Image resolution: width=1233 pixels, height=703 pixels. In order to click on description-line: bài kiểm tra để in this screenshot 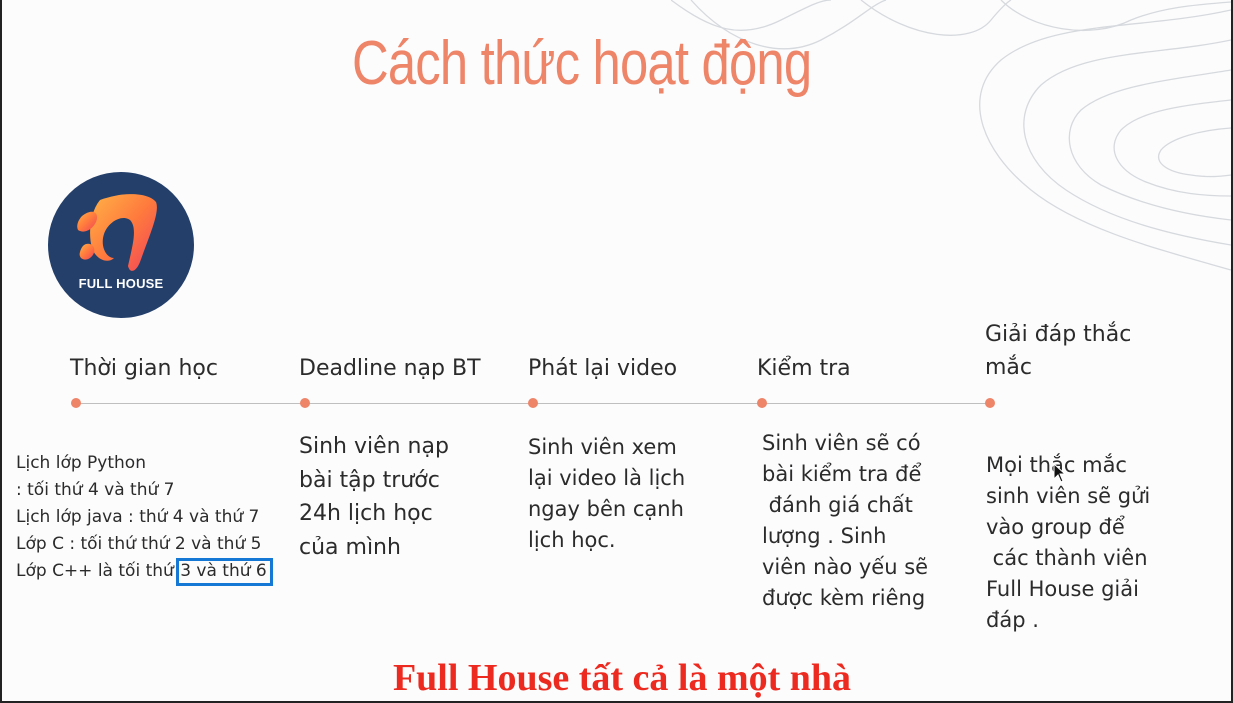, I will do `click(842, 474)`.